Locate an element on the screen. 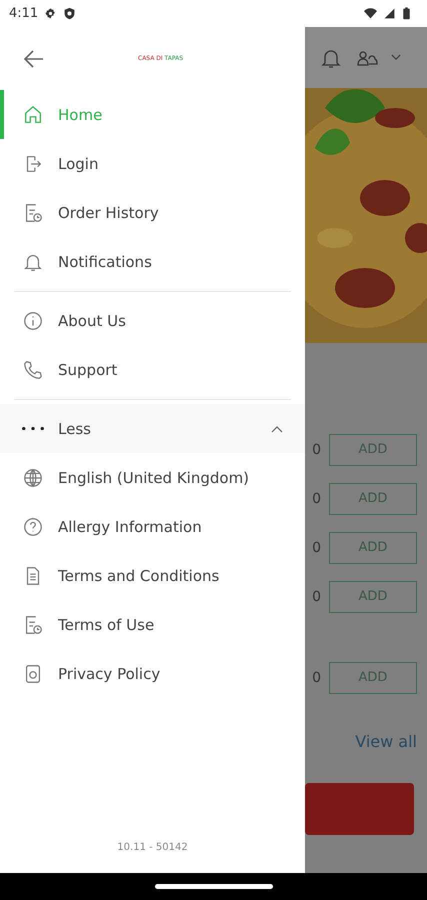  home-handle is located at coordinates (213, 886).